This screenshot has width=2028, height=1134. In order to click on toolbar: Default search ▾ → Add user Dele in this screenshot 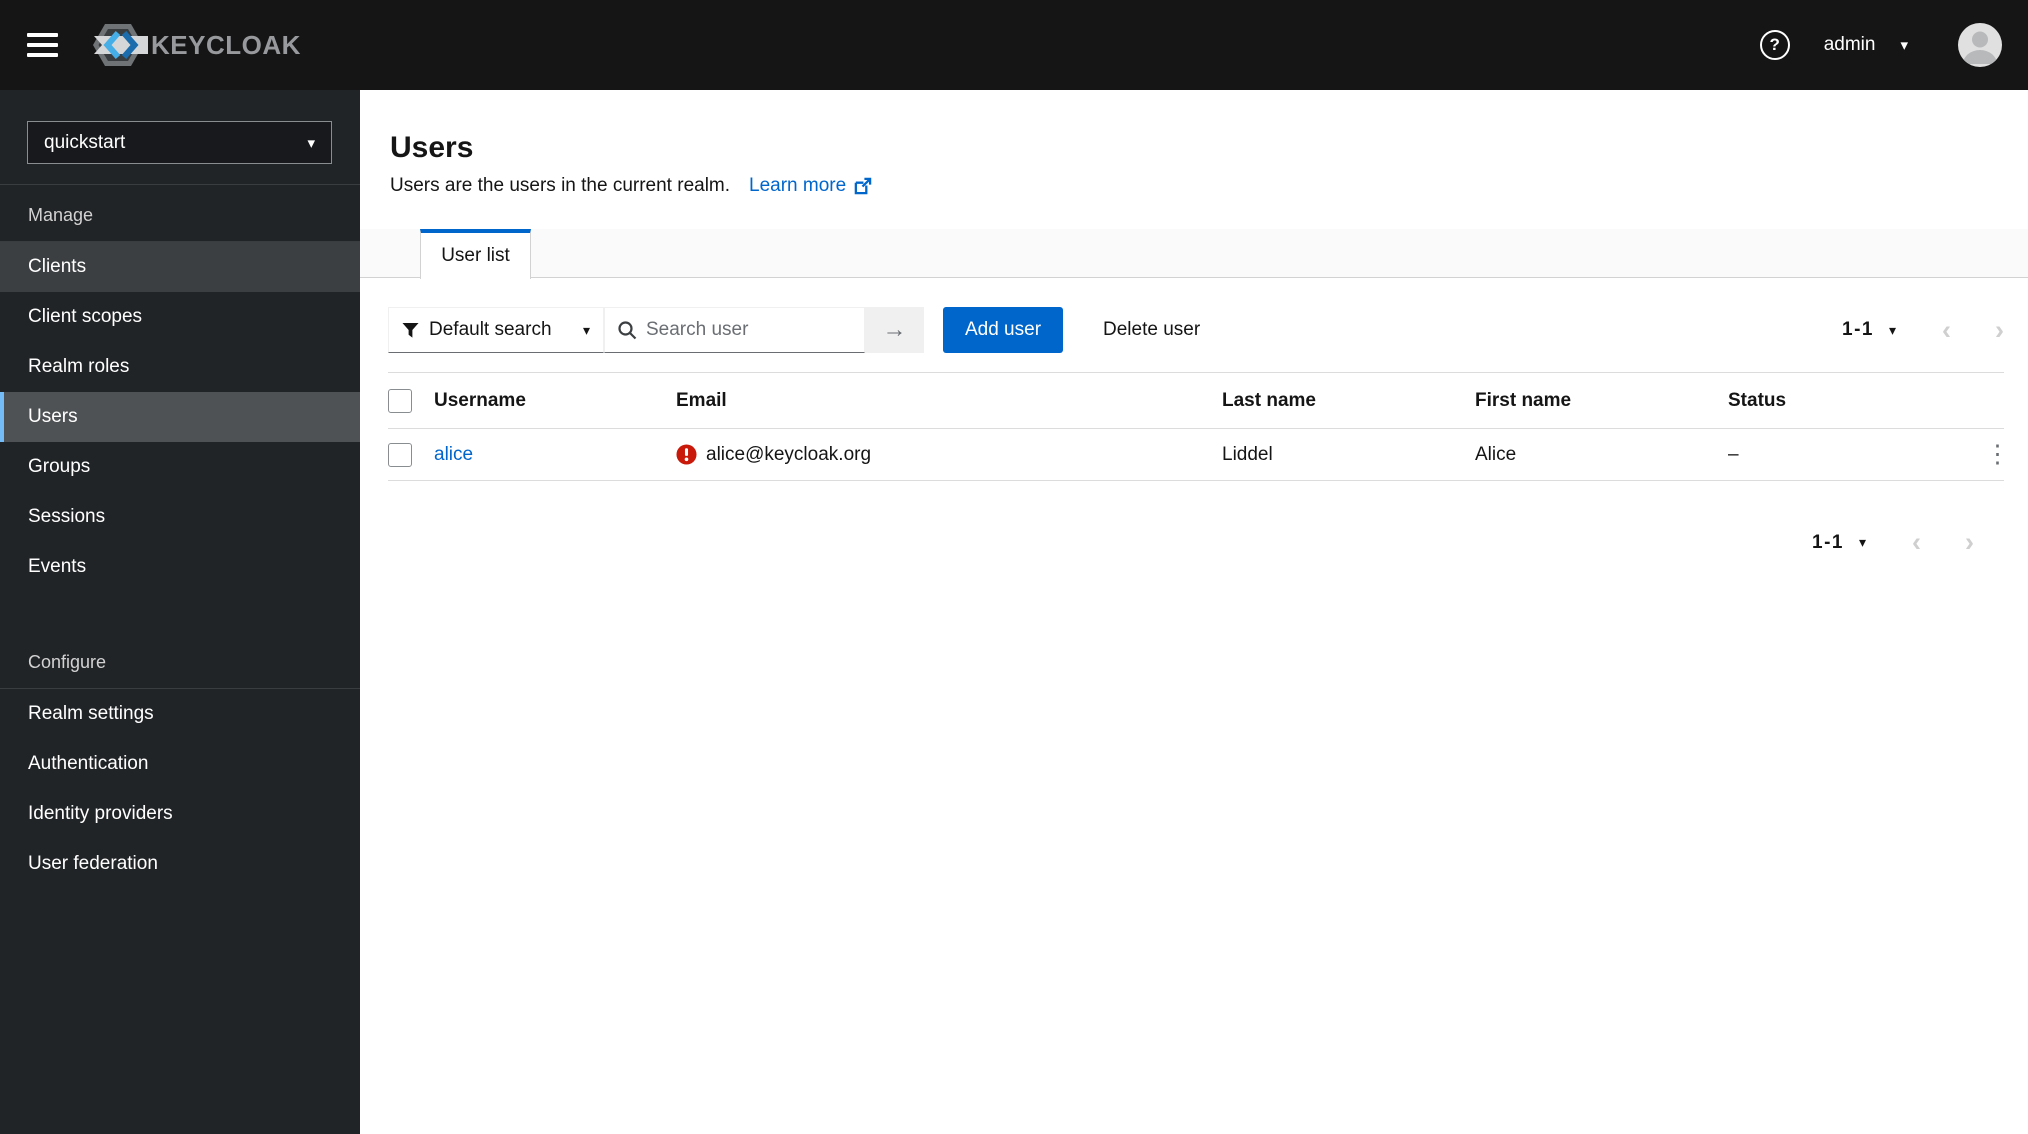, I will do `click(1196, 330)`.